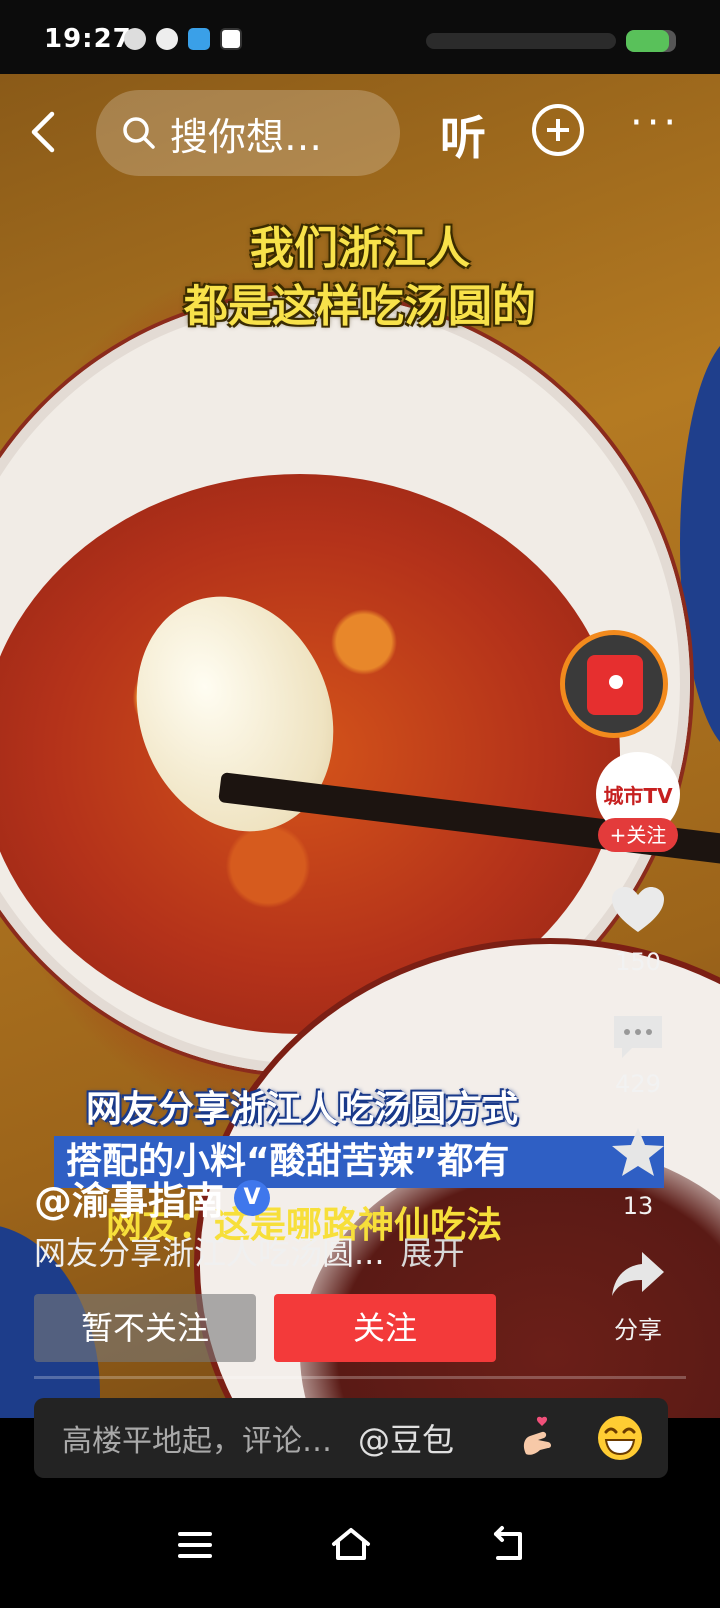  Describe the element at coordinates (433, 1253) in the screenshot. I see `expand-link: 展开` at that location.